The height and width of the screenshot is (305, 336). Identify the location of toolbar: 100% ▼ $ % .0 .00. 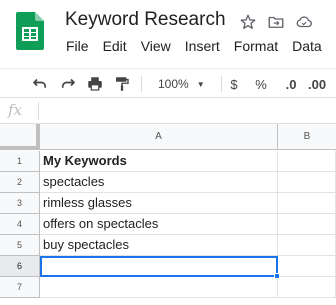
(168, 83).